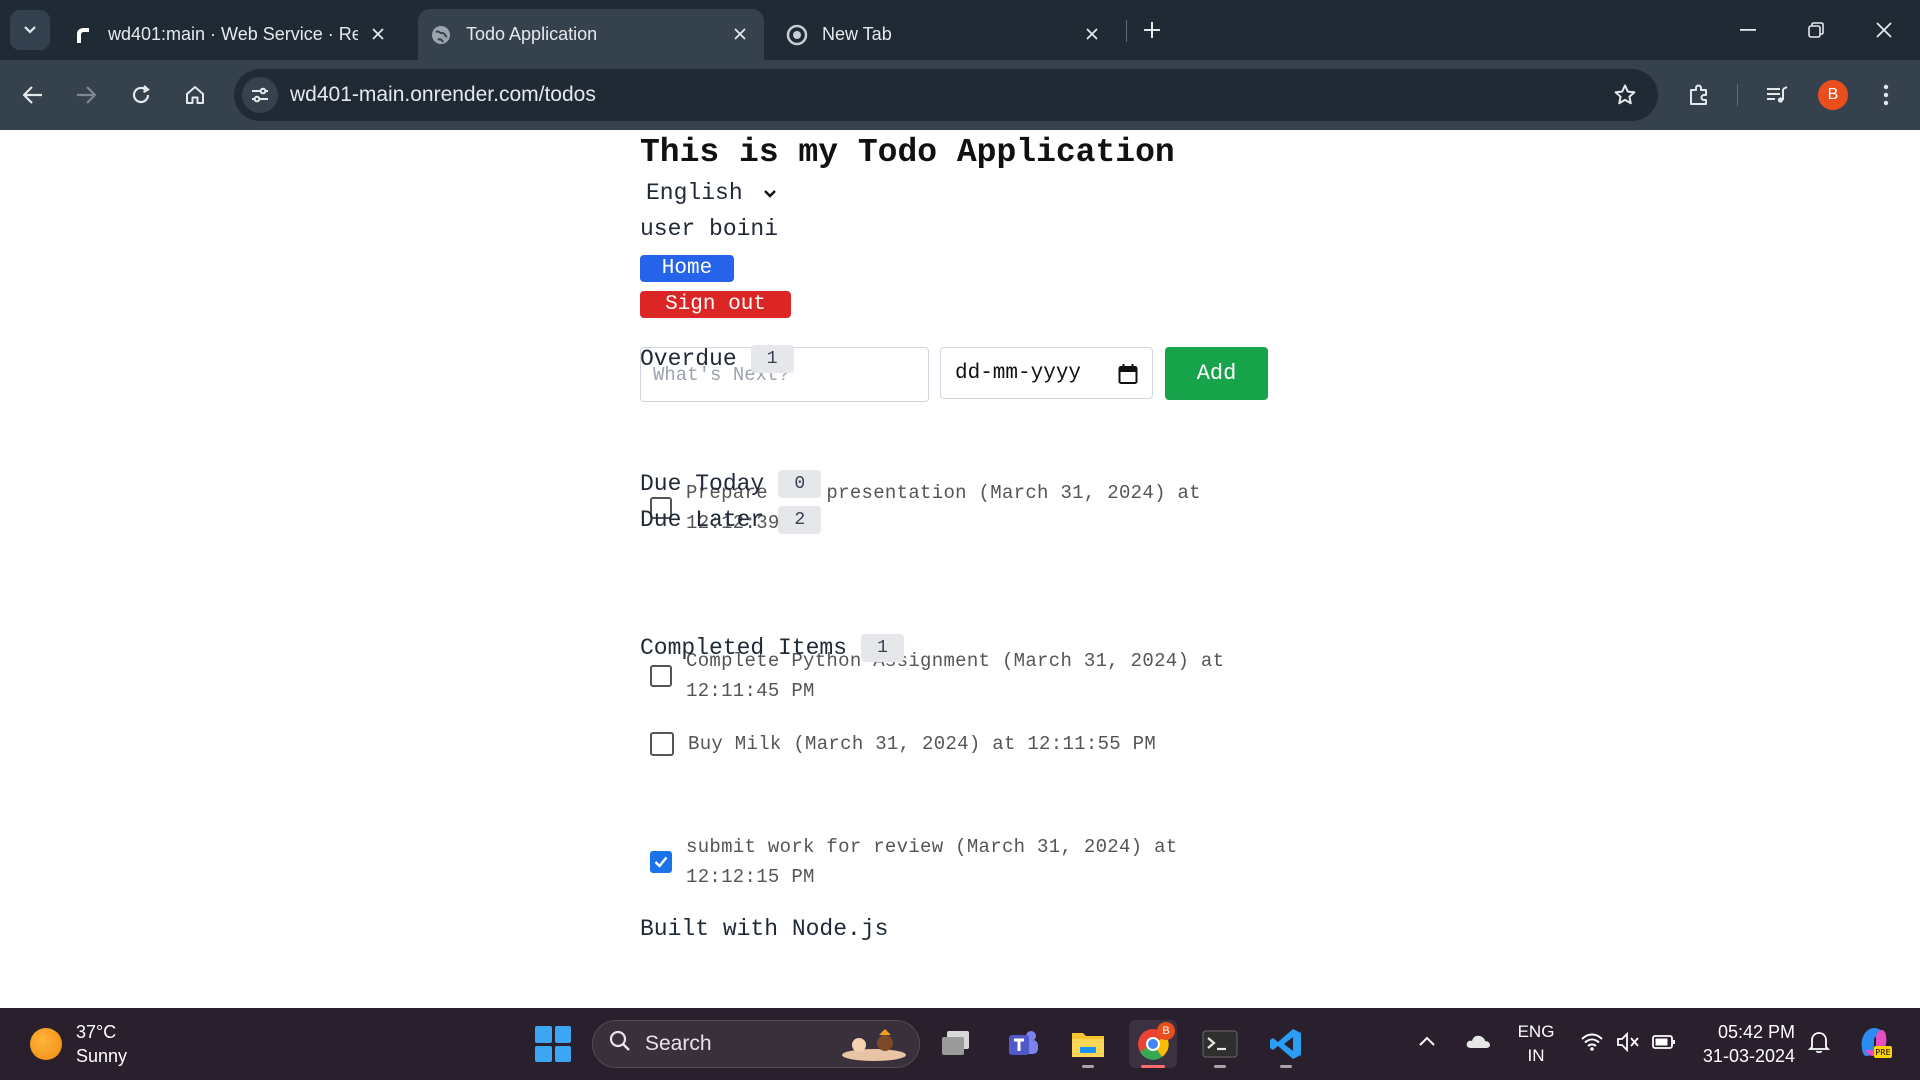 The width and height of the screenshot is (1920, 1080). I want to click on tab-search-button, so click(30, 30).